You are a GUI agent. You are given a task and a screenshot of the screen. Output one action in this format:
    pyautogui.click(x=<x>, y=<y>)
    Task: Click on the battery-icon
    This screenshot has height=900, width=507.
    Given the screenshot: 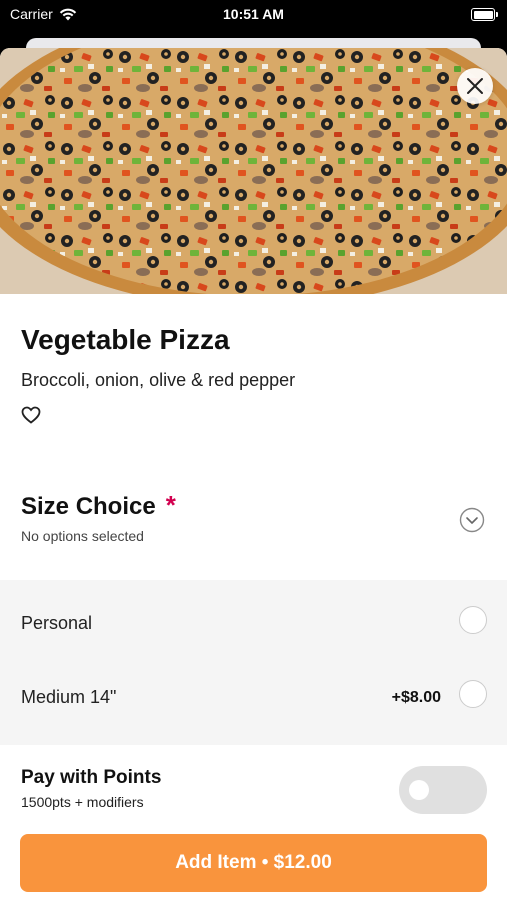 What is the action you would take?
    pyautogui.click(x=484, y=14)
    